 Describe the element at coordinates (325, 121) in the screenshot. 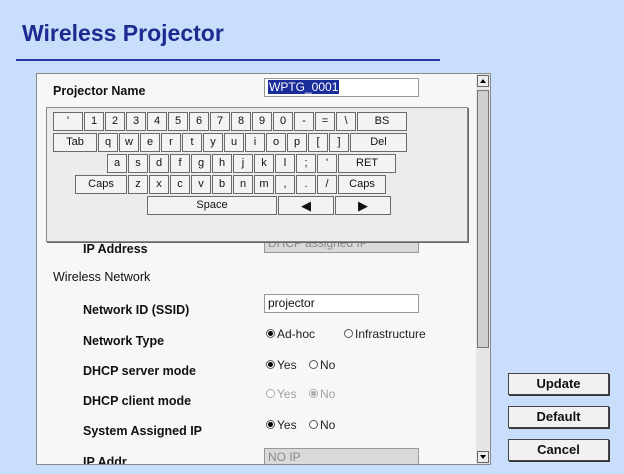

I see `key: =` at that location.